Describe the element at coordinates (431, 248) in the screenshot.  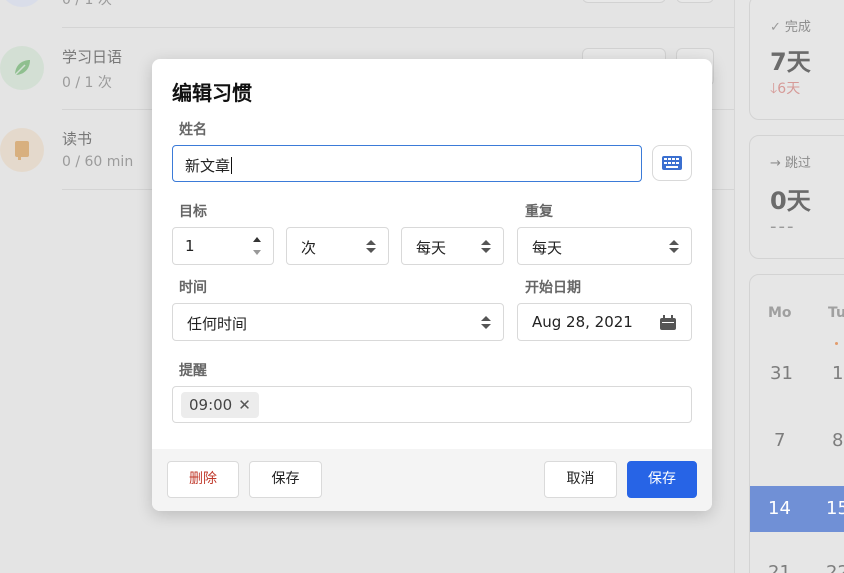
I see `goal-period-value: 每天` at that location.